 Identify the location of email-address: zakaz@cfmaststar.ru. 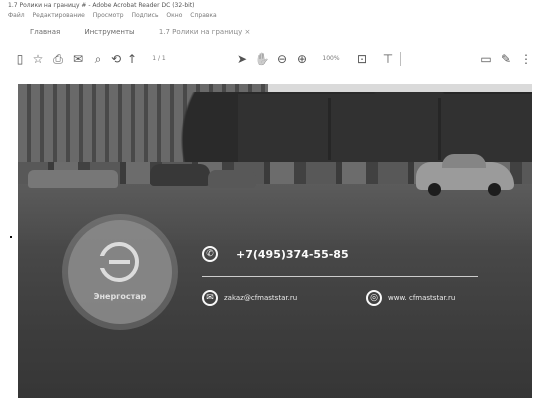
(261, 298).